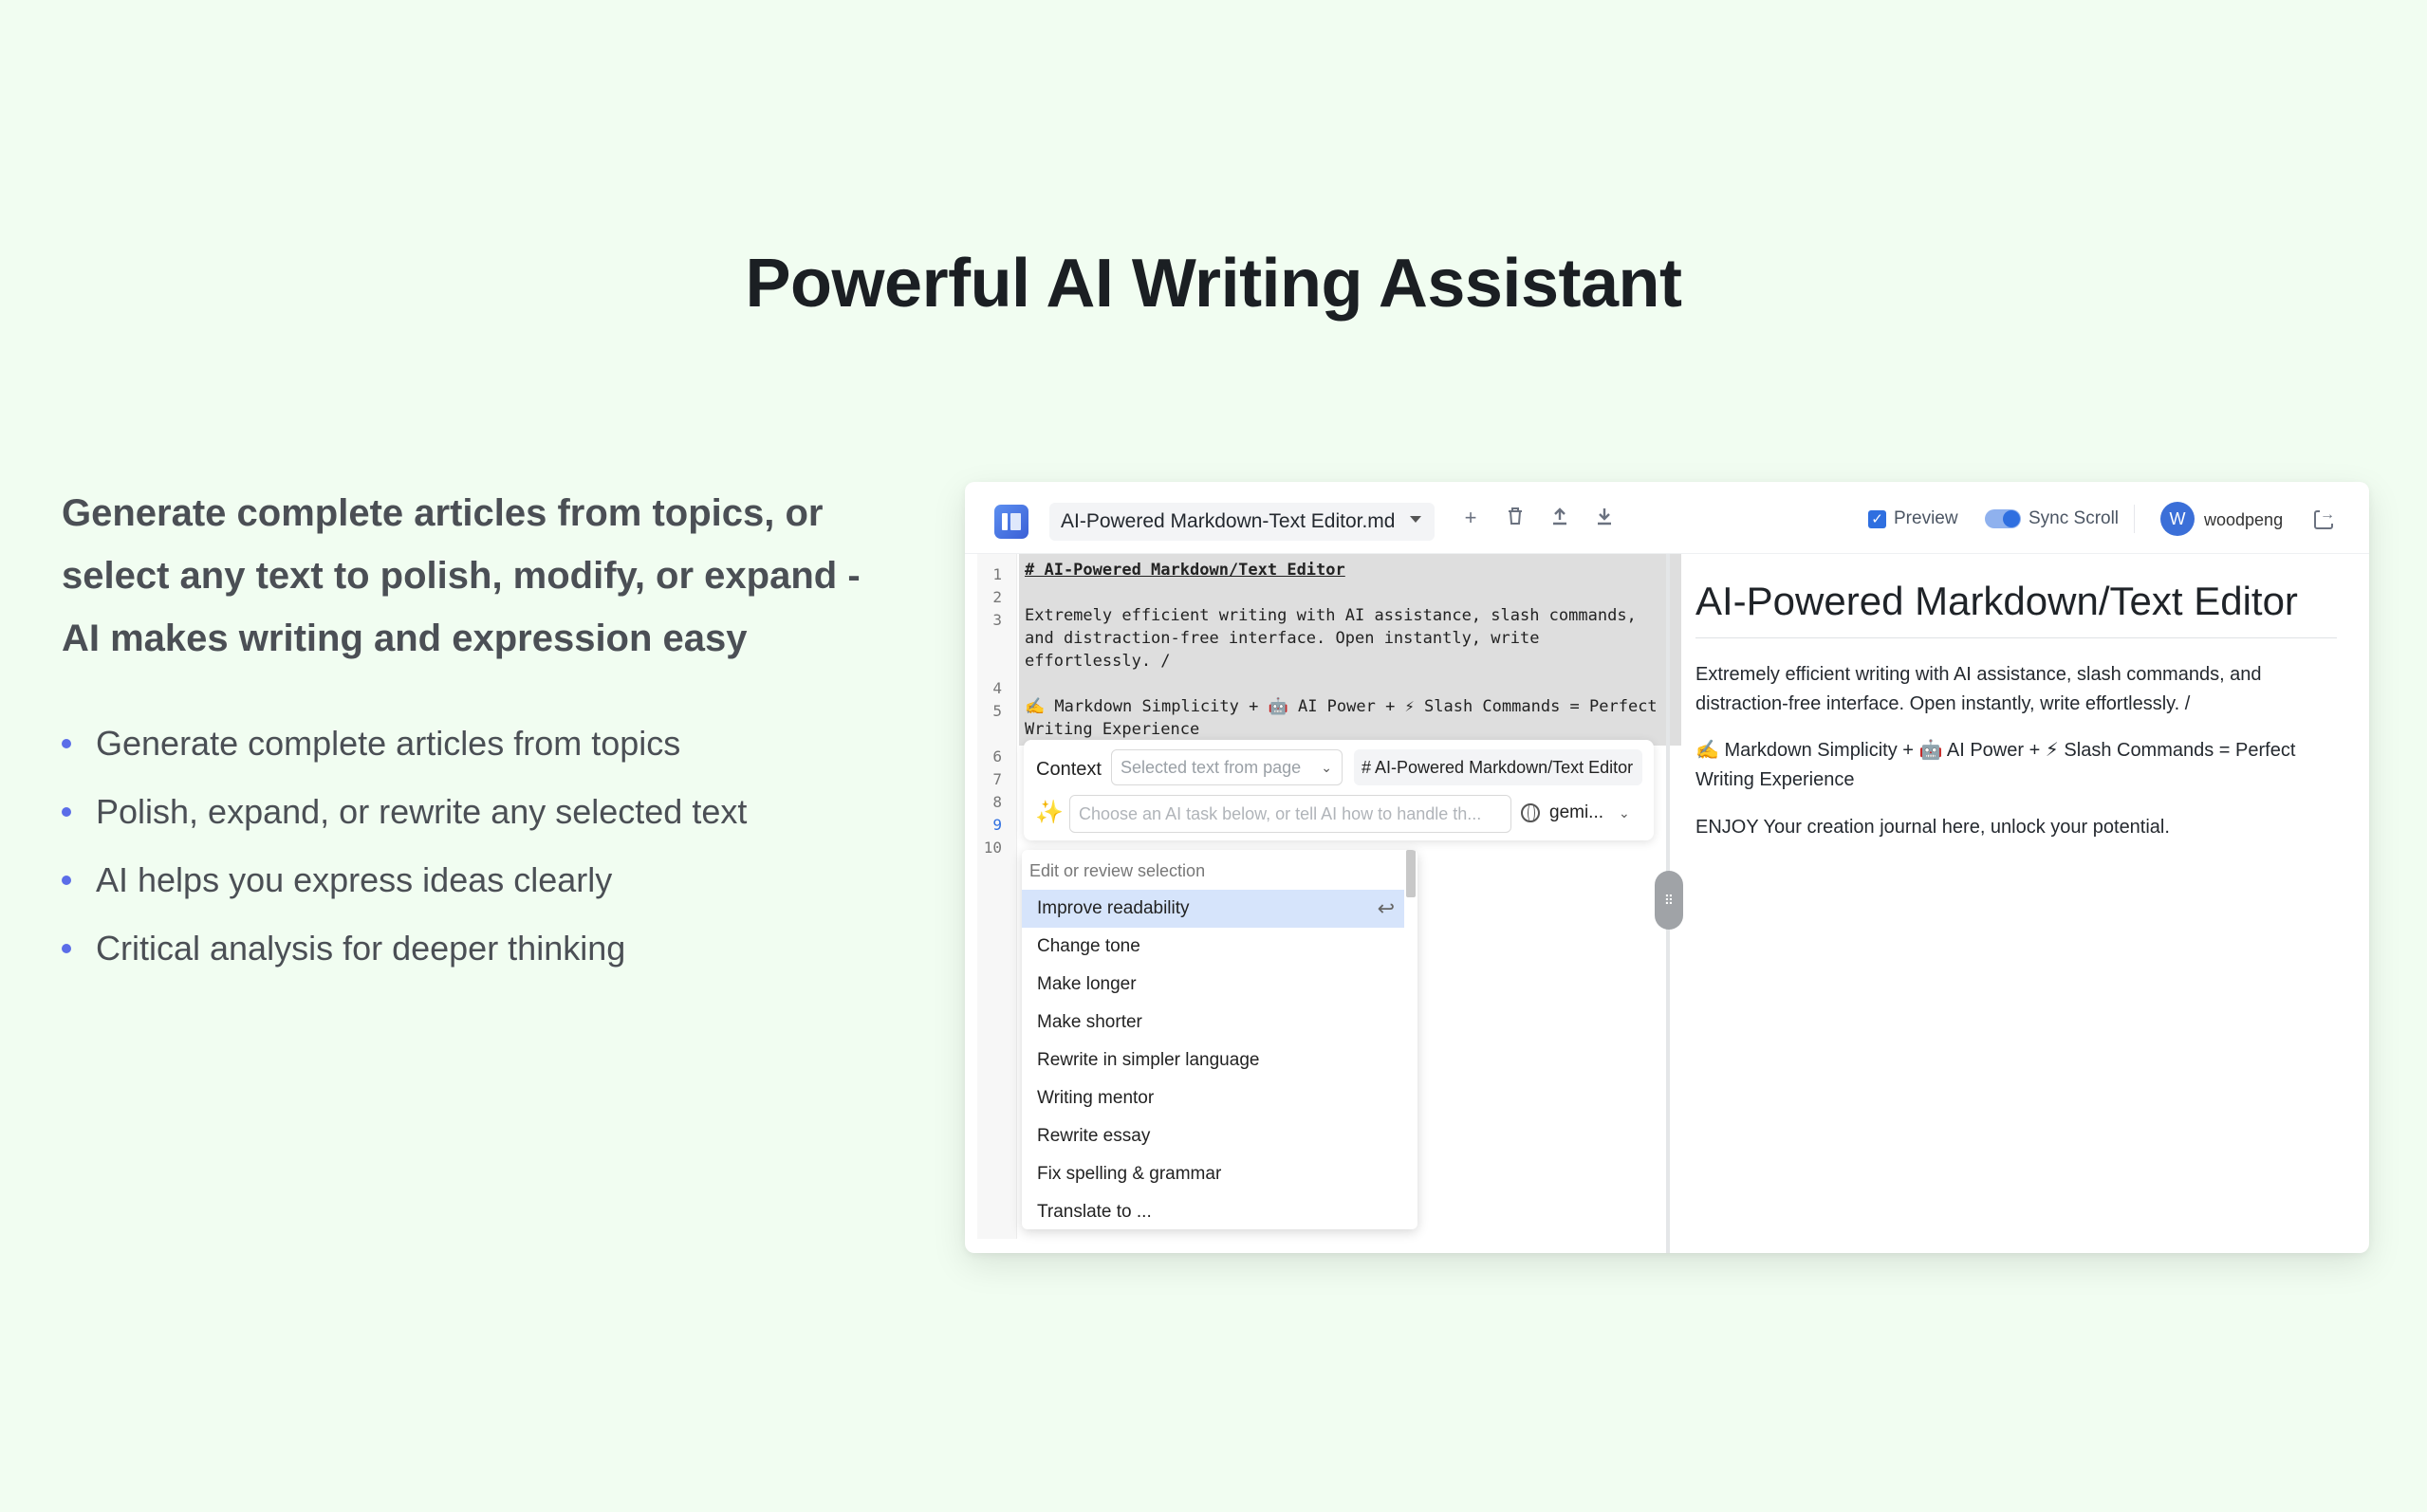 This screenshot has width=2427, height=1512. What do you see at coordinates (1213, 947) in the screenshot?
I see `menu-item-change-tone: Change tone` at bounding box center [1213, 947].